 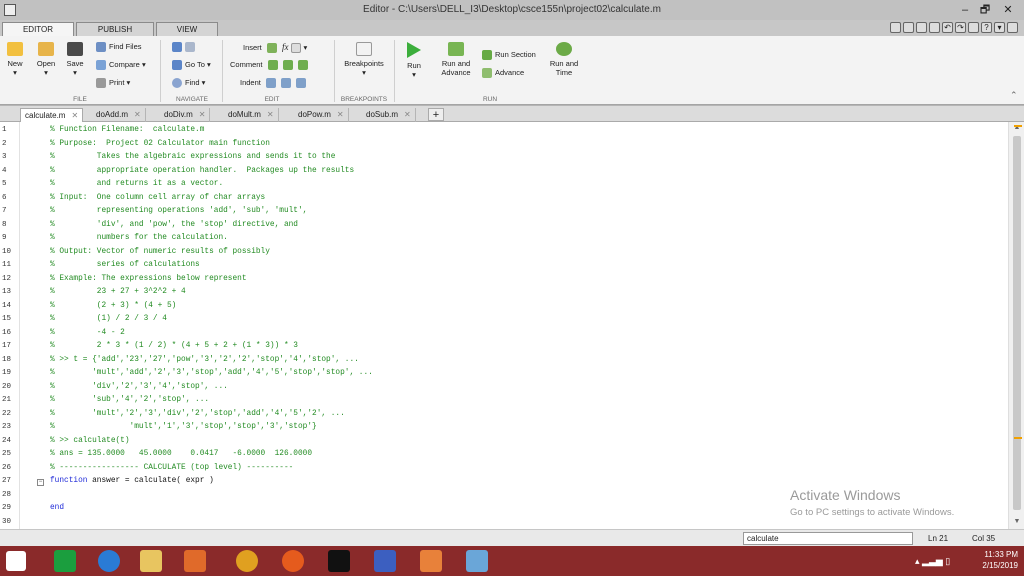 What do you see at coordinates (118, 292) in the screenshot?
I see `code-line: % 23 + 27 + 3^2^2 + 4` at bounding box center [118, 292].